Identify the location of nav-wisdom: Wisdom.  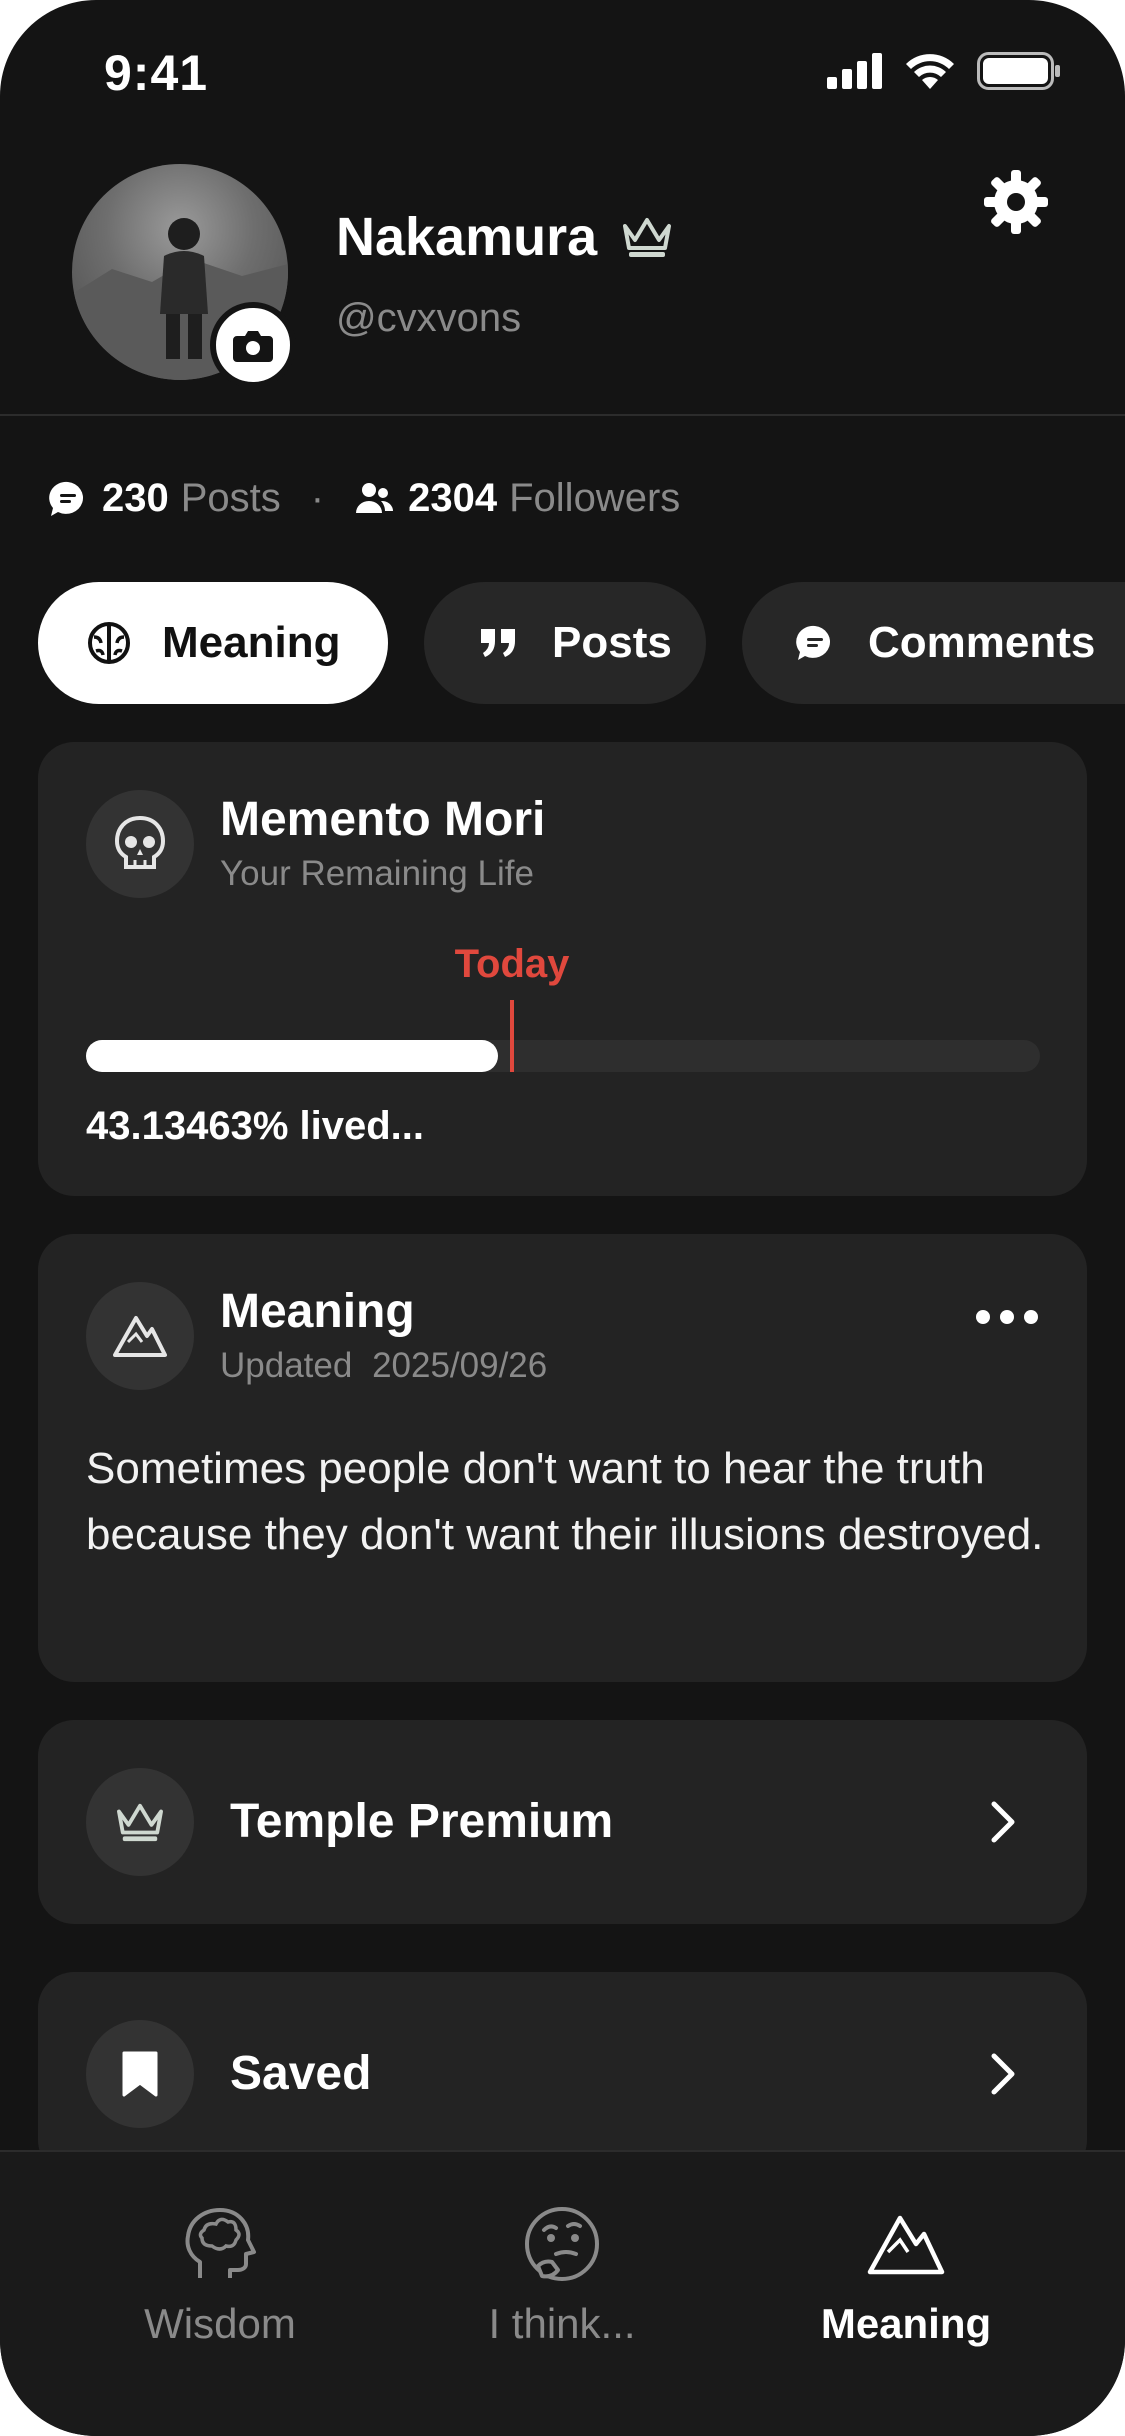
(220, 2275).